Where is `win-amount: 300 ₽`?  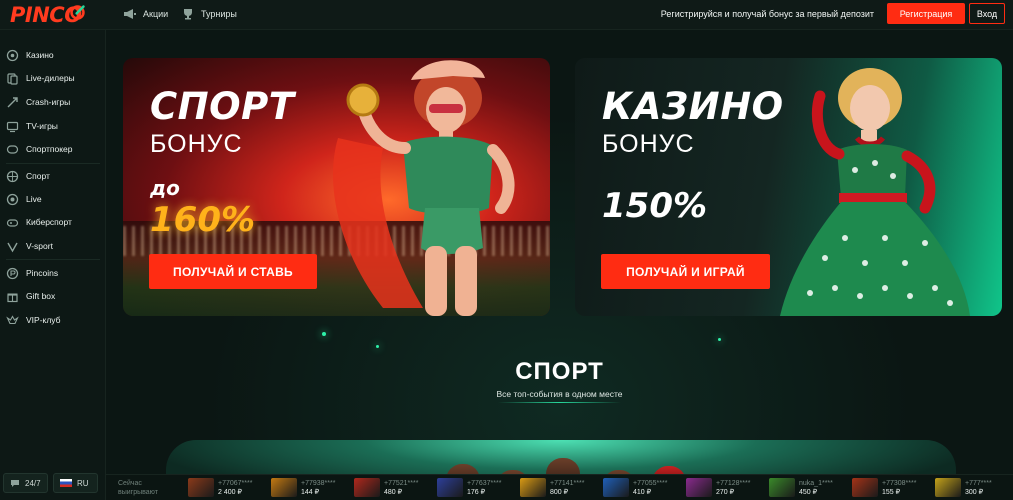
win-amount: 300 ₽ is located at coordinates (974, 492).